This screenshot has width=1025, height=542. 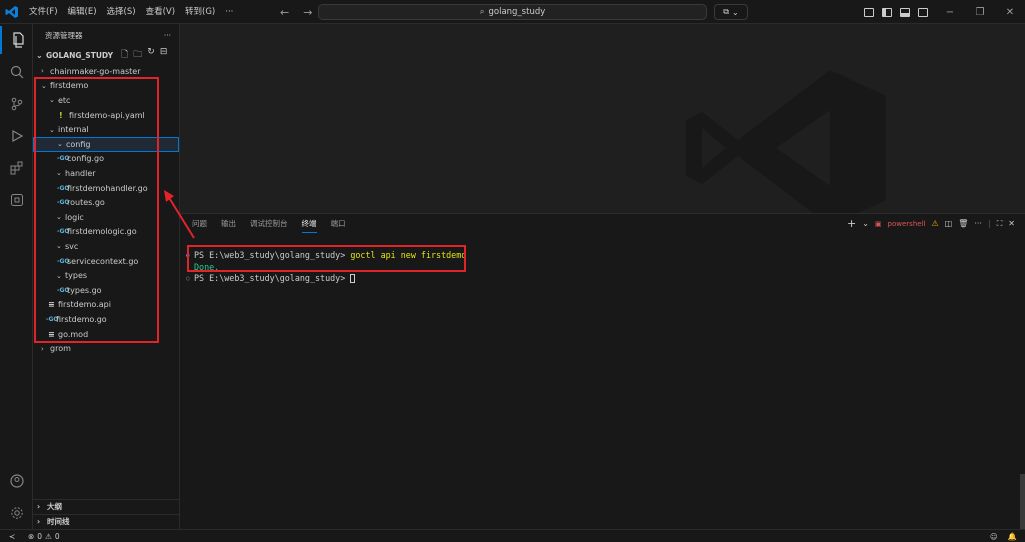 I want to click on trash-icon: 🗑, so click(x=963, y=223).